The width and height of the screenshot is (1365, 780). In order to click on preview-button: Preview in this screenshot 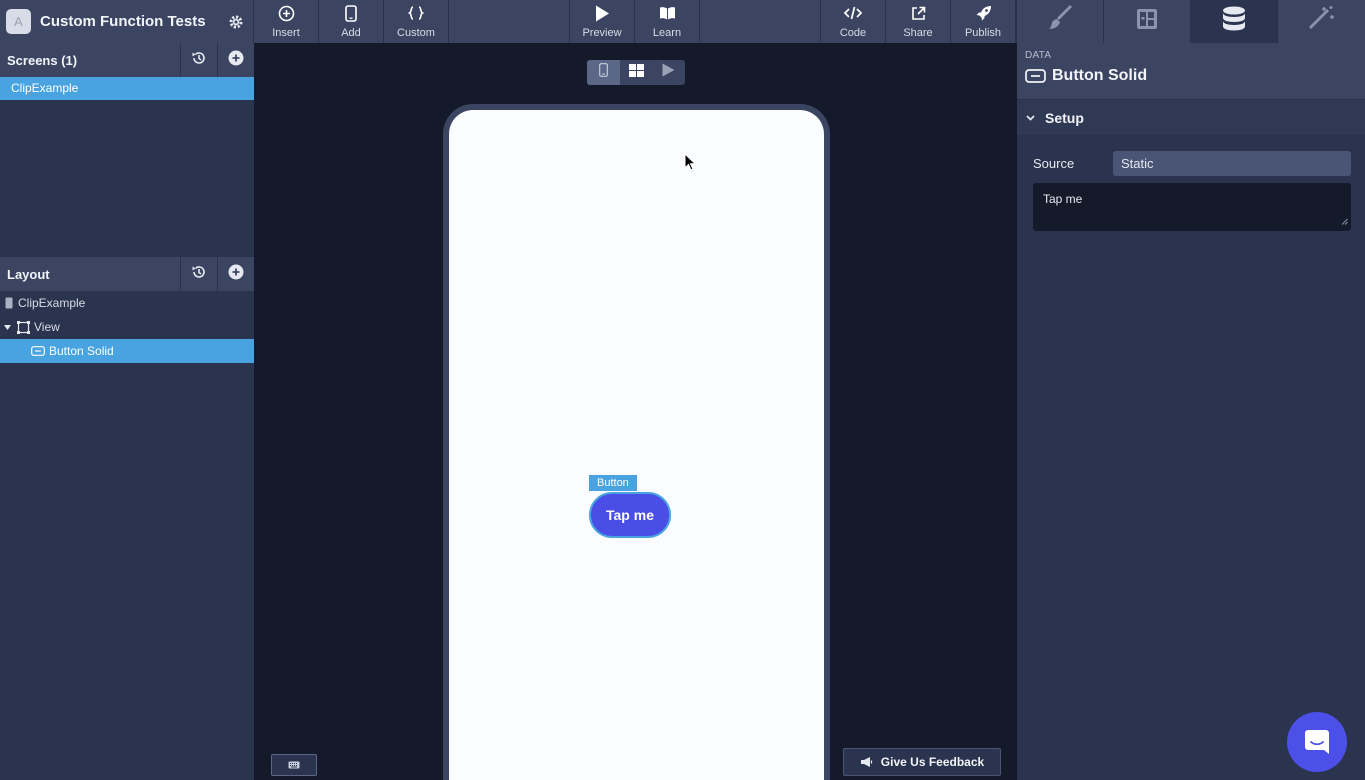, I will do `click(602, 21)`.